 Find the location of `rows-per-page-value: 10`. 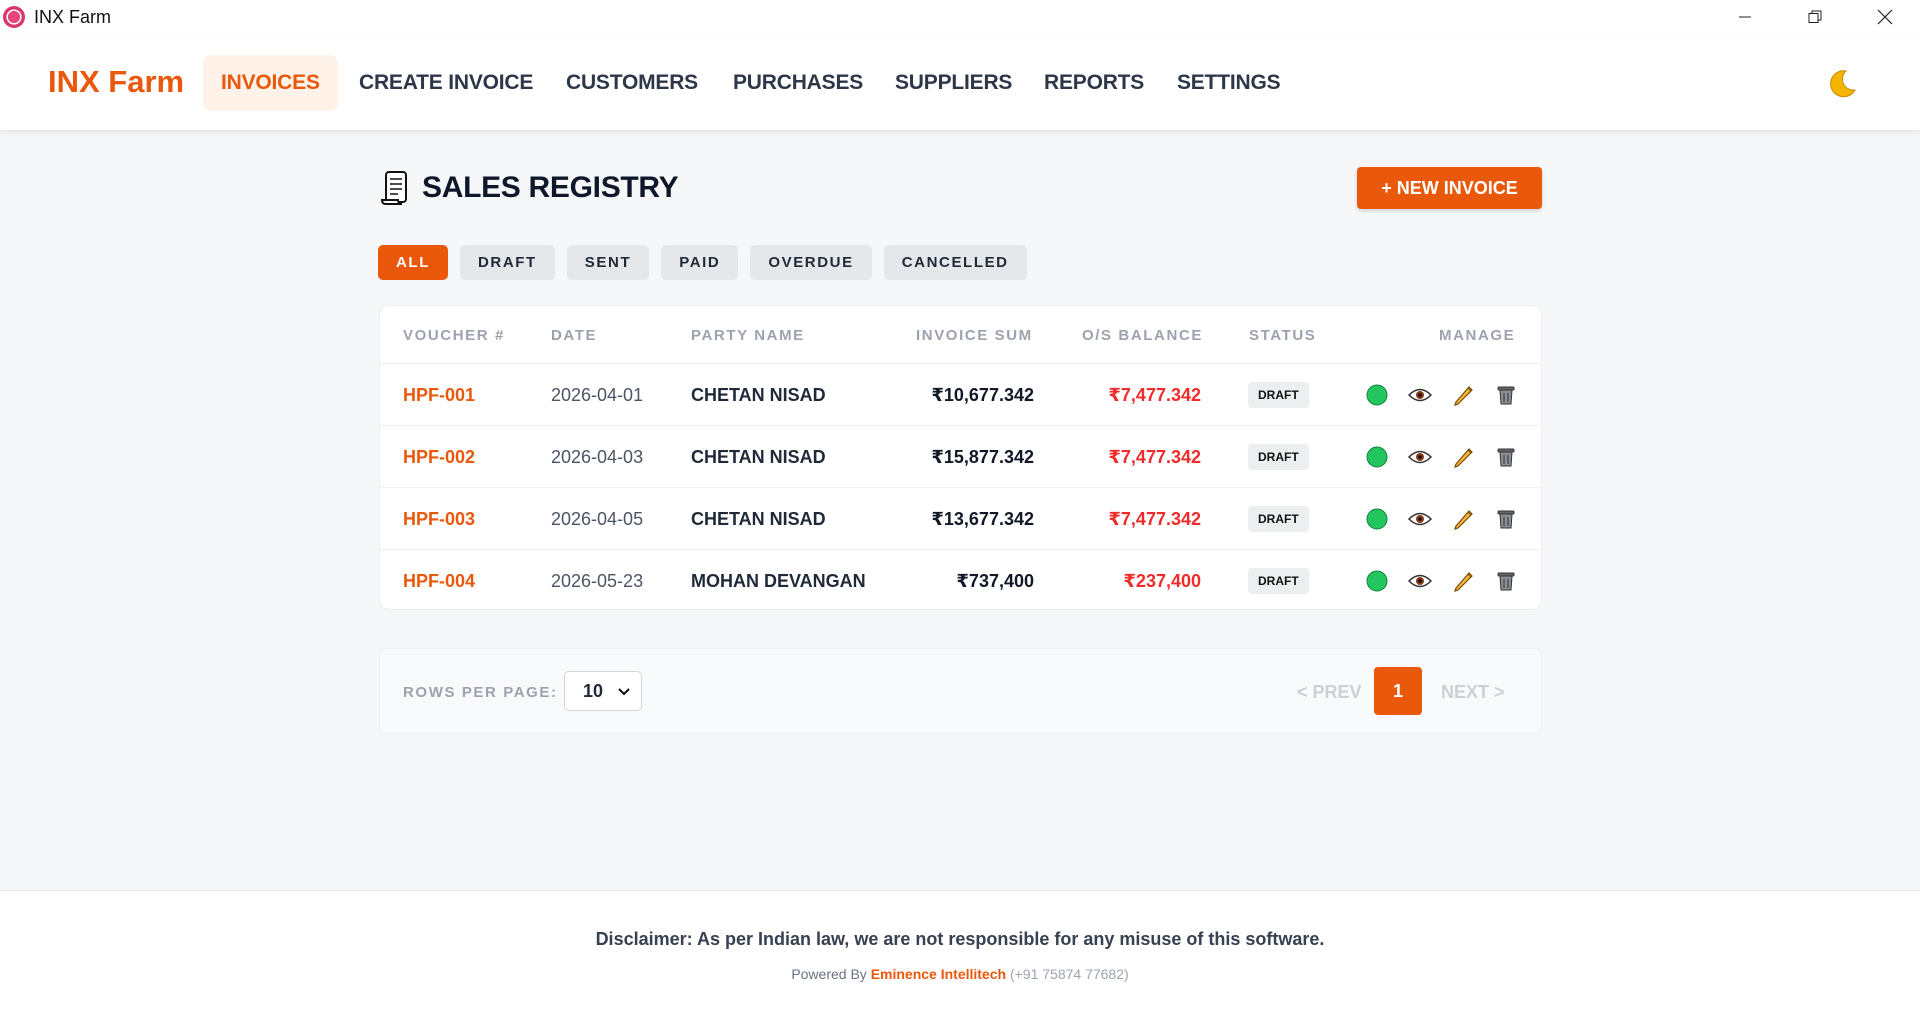

rows-per-page-value: 10 is located at coordinates (593, 690).